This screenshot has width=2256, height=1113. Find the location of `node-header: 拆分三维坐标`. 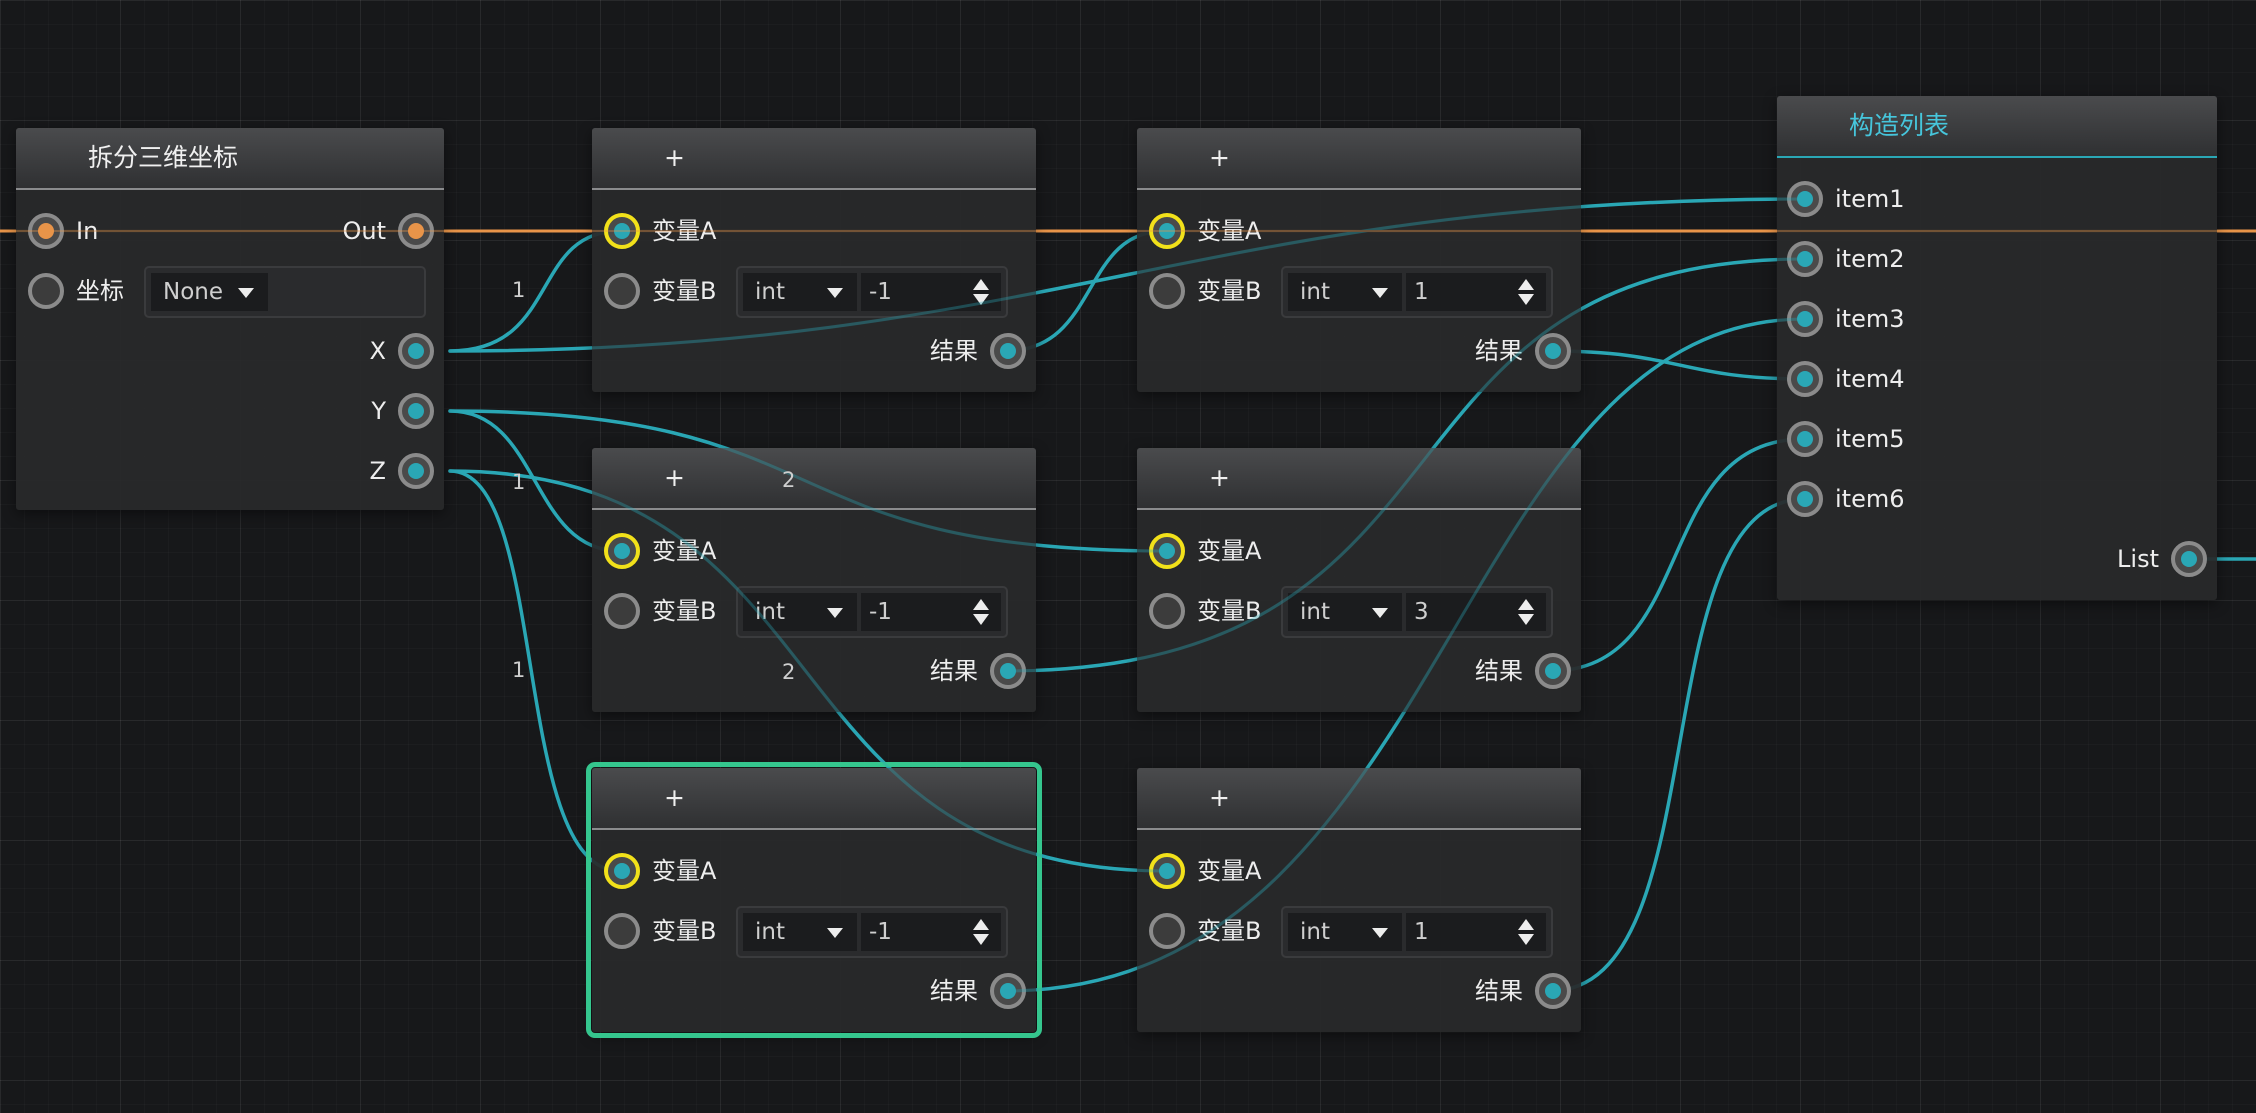

node-header: 拆分三维坐标 is located at coordinates (230, 159).